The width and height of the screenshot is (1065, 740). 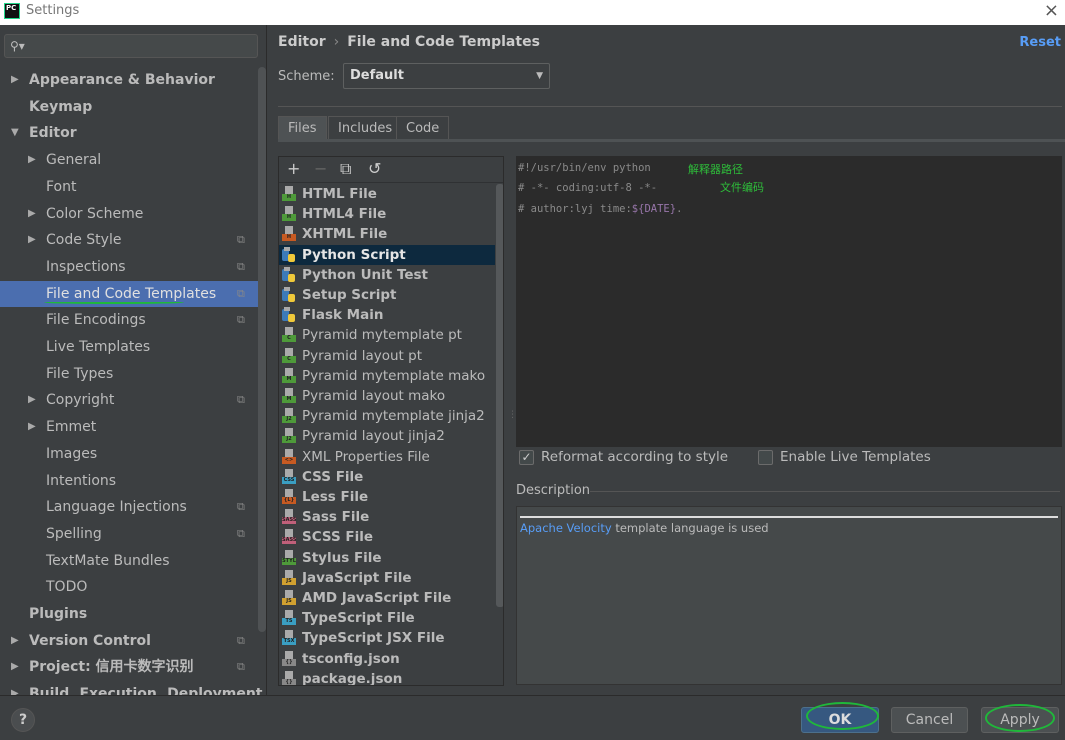 I want to click on copy-icon: ⧉, so click(x=345, y=169).